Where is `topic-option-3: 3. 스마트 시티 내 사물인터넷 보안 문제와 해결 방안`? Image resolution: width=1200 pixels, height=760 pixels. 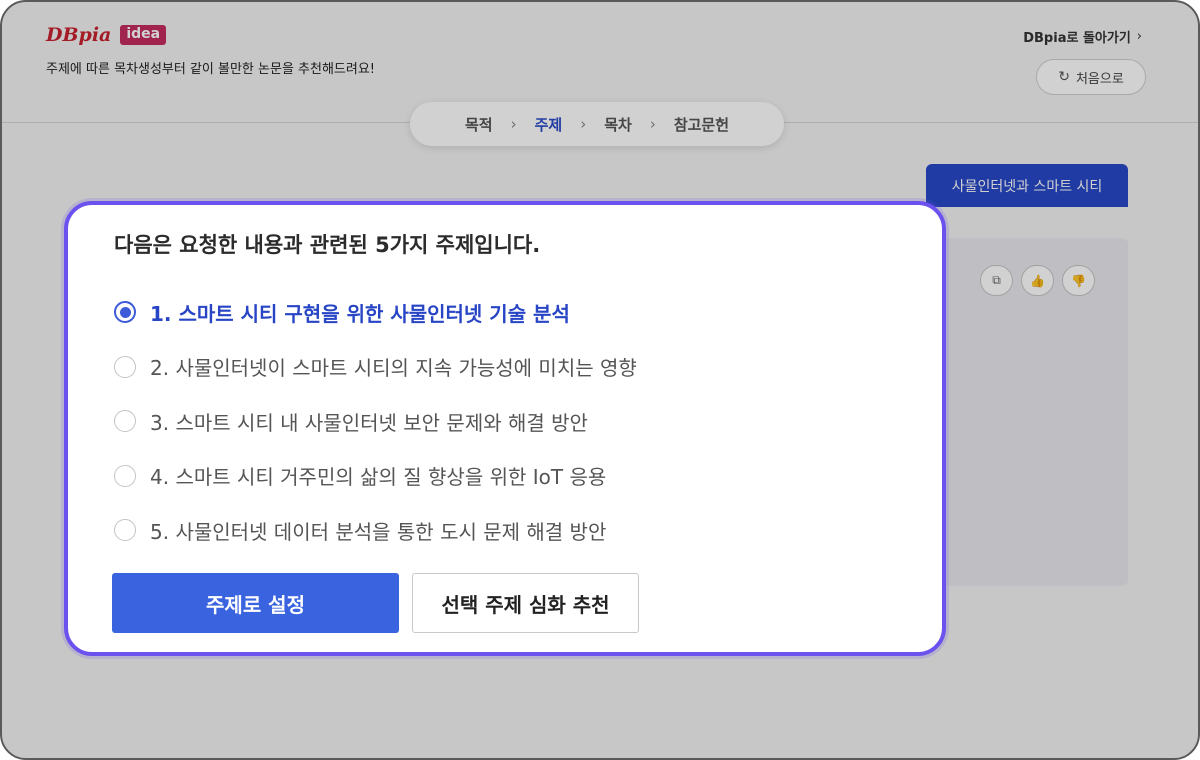
topic-option-3: 3. 스마트 시티 내 사물인터넷 보안 문제와 해결 방안 is located at coordinates (375, 421).